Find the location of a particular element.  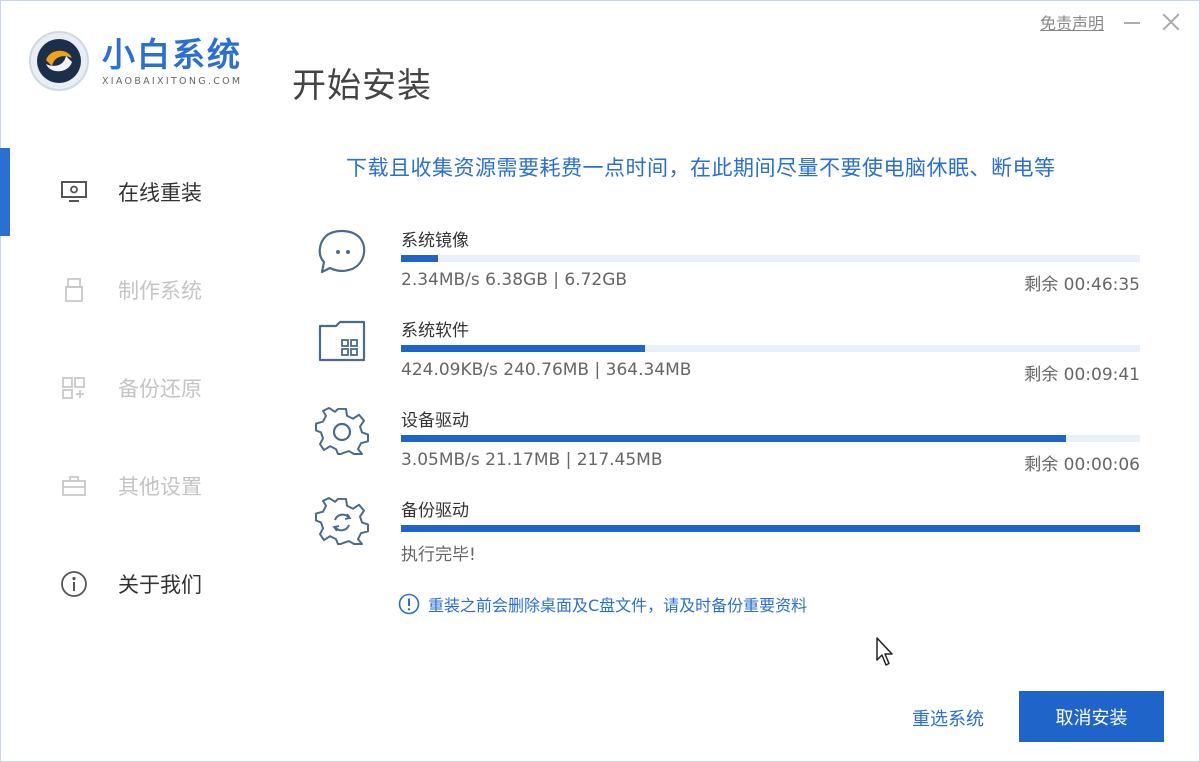

close-button is located at coordinates (1171, 22).